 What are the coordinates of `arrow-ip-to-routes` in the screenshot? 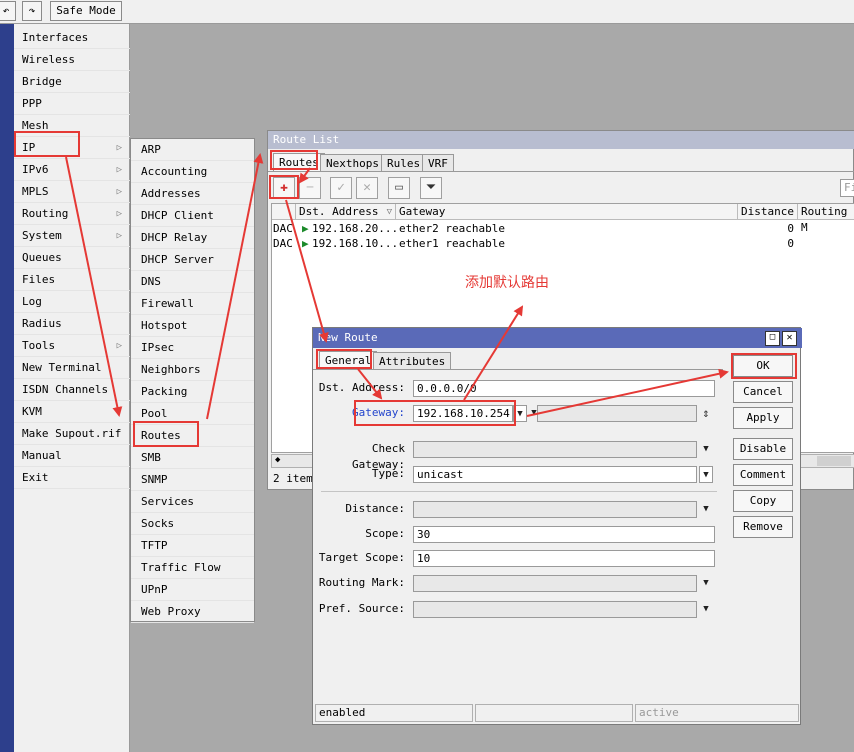 It's located at (94, 286).